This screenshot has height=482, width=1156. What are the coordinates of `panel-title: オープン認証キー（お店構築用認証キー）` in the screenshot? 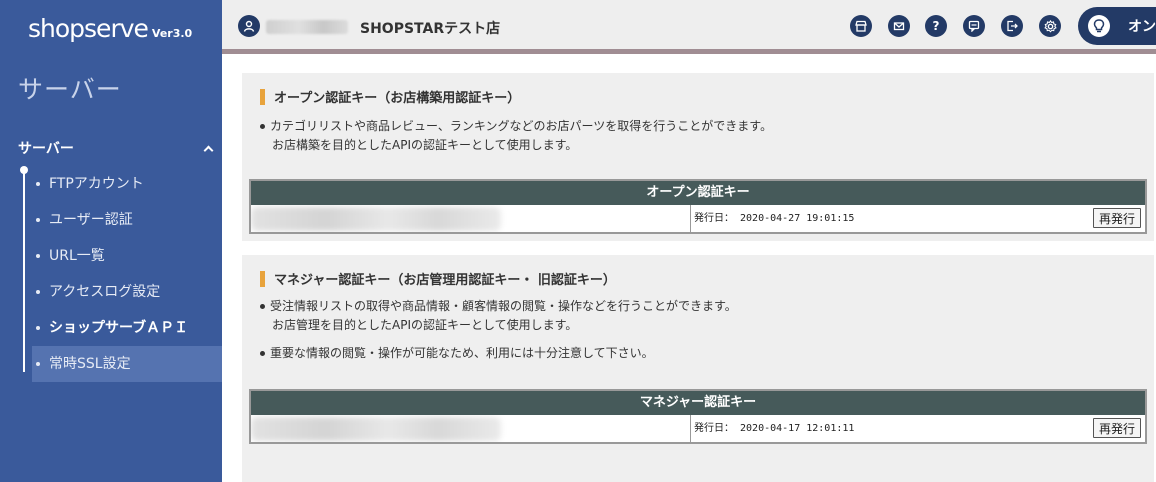 It's located at (390, 96).